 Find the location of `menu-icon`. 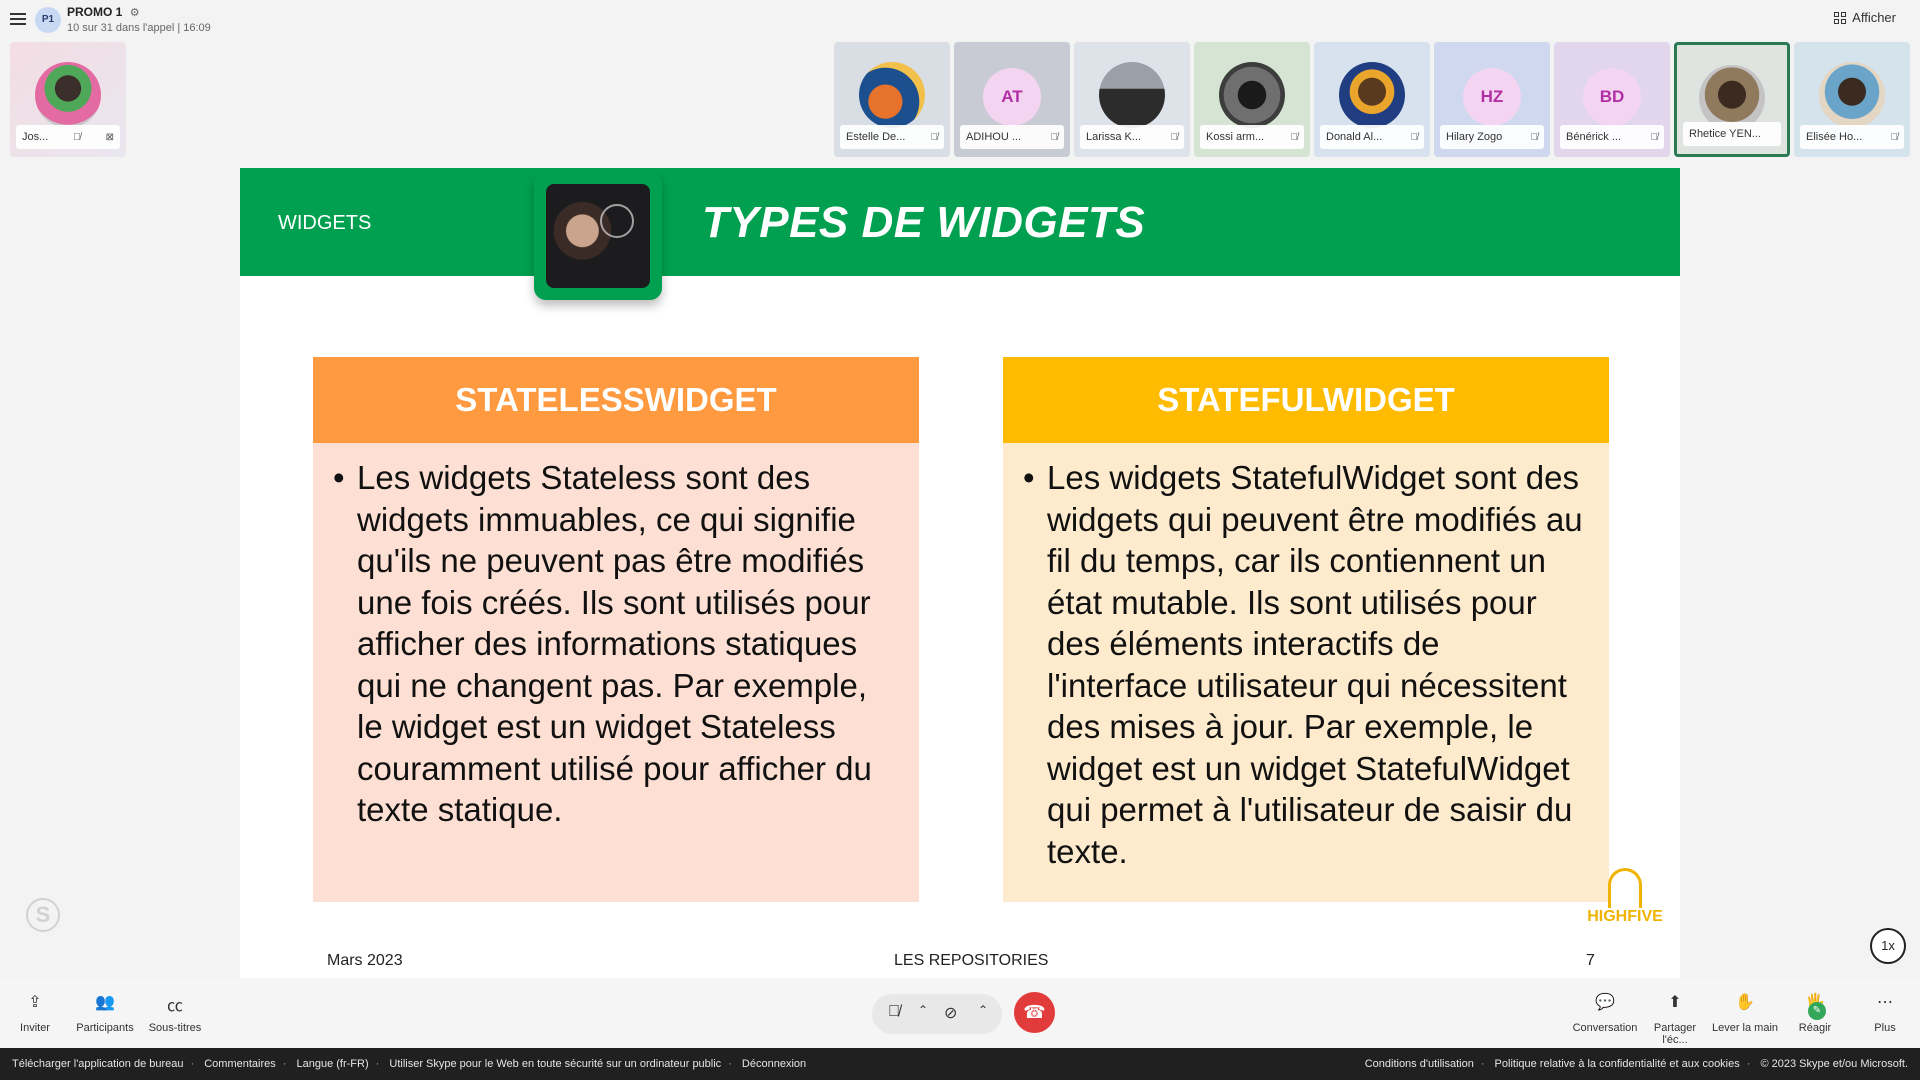

menu-icon is located at coordinates (18, 19).